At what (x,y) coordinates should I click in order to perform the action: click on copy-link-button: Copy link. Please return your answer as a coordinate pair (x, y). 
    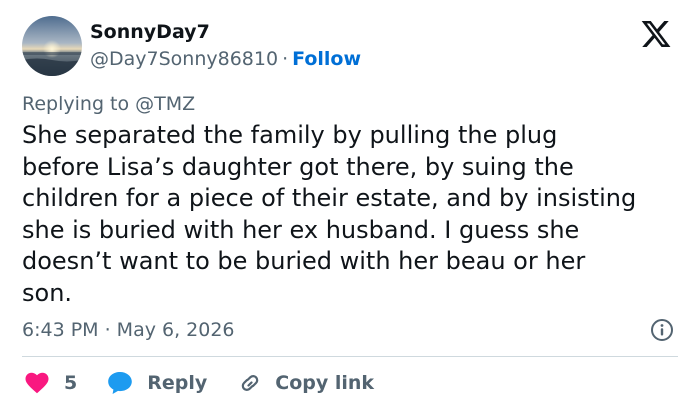
    Looking at the image, I should click on (305, 383).